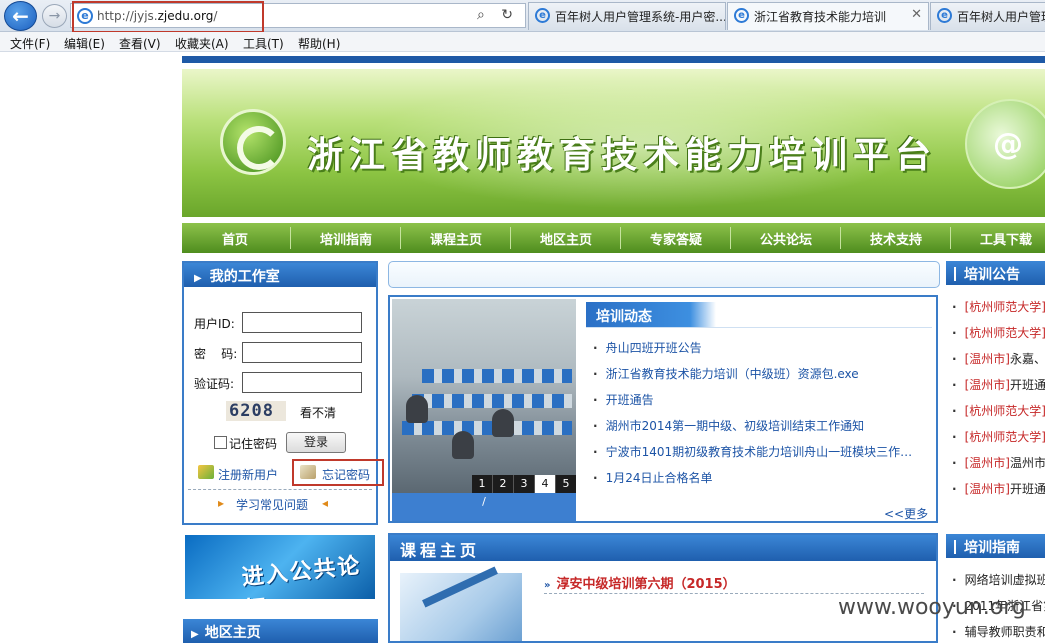 The height and width of the screenshot is (643, 1045). I want to click on announcements-header: 培训公告, so click(995, 273).